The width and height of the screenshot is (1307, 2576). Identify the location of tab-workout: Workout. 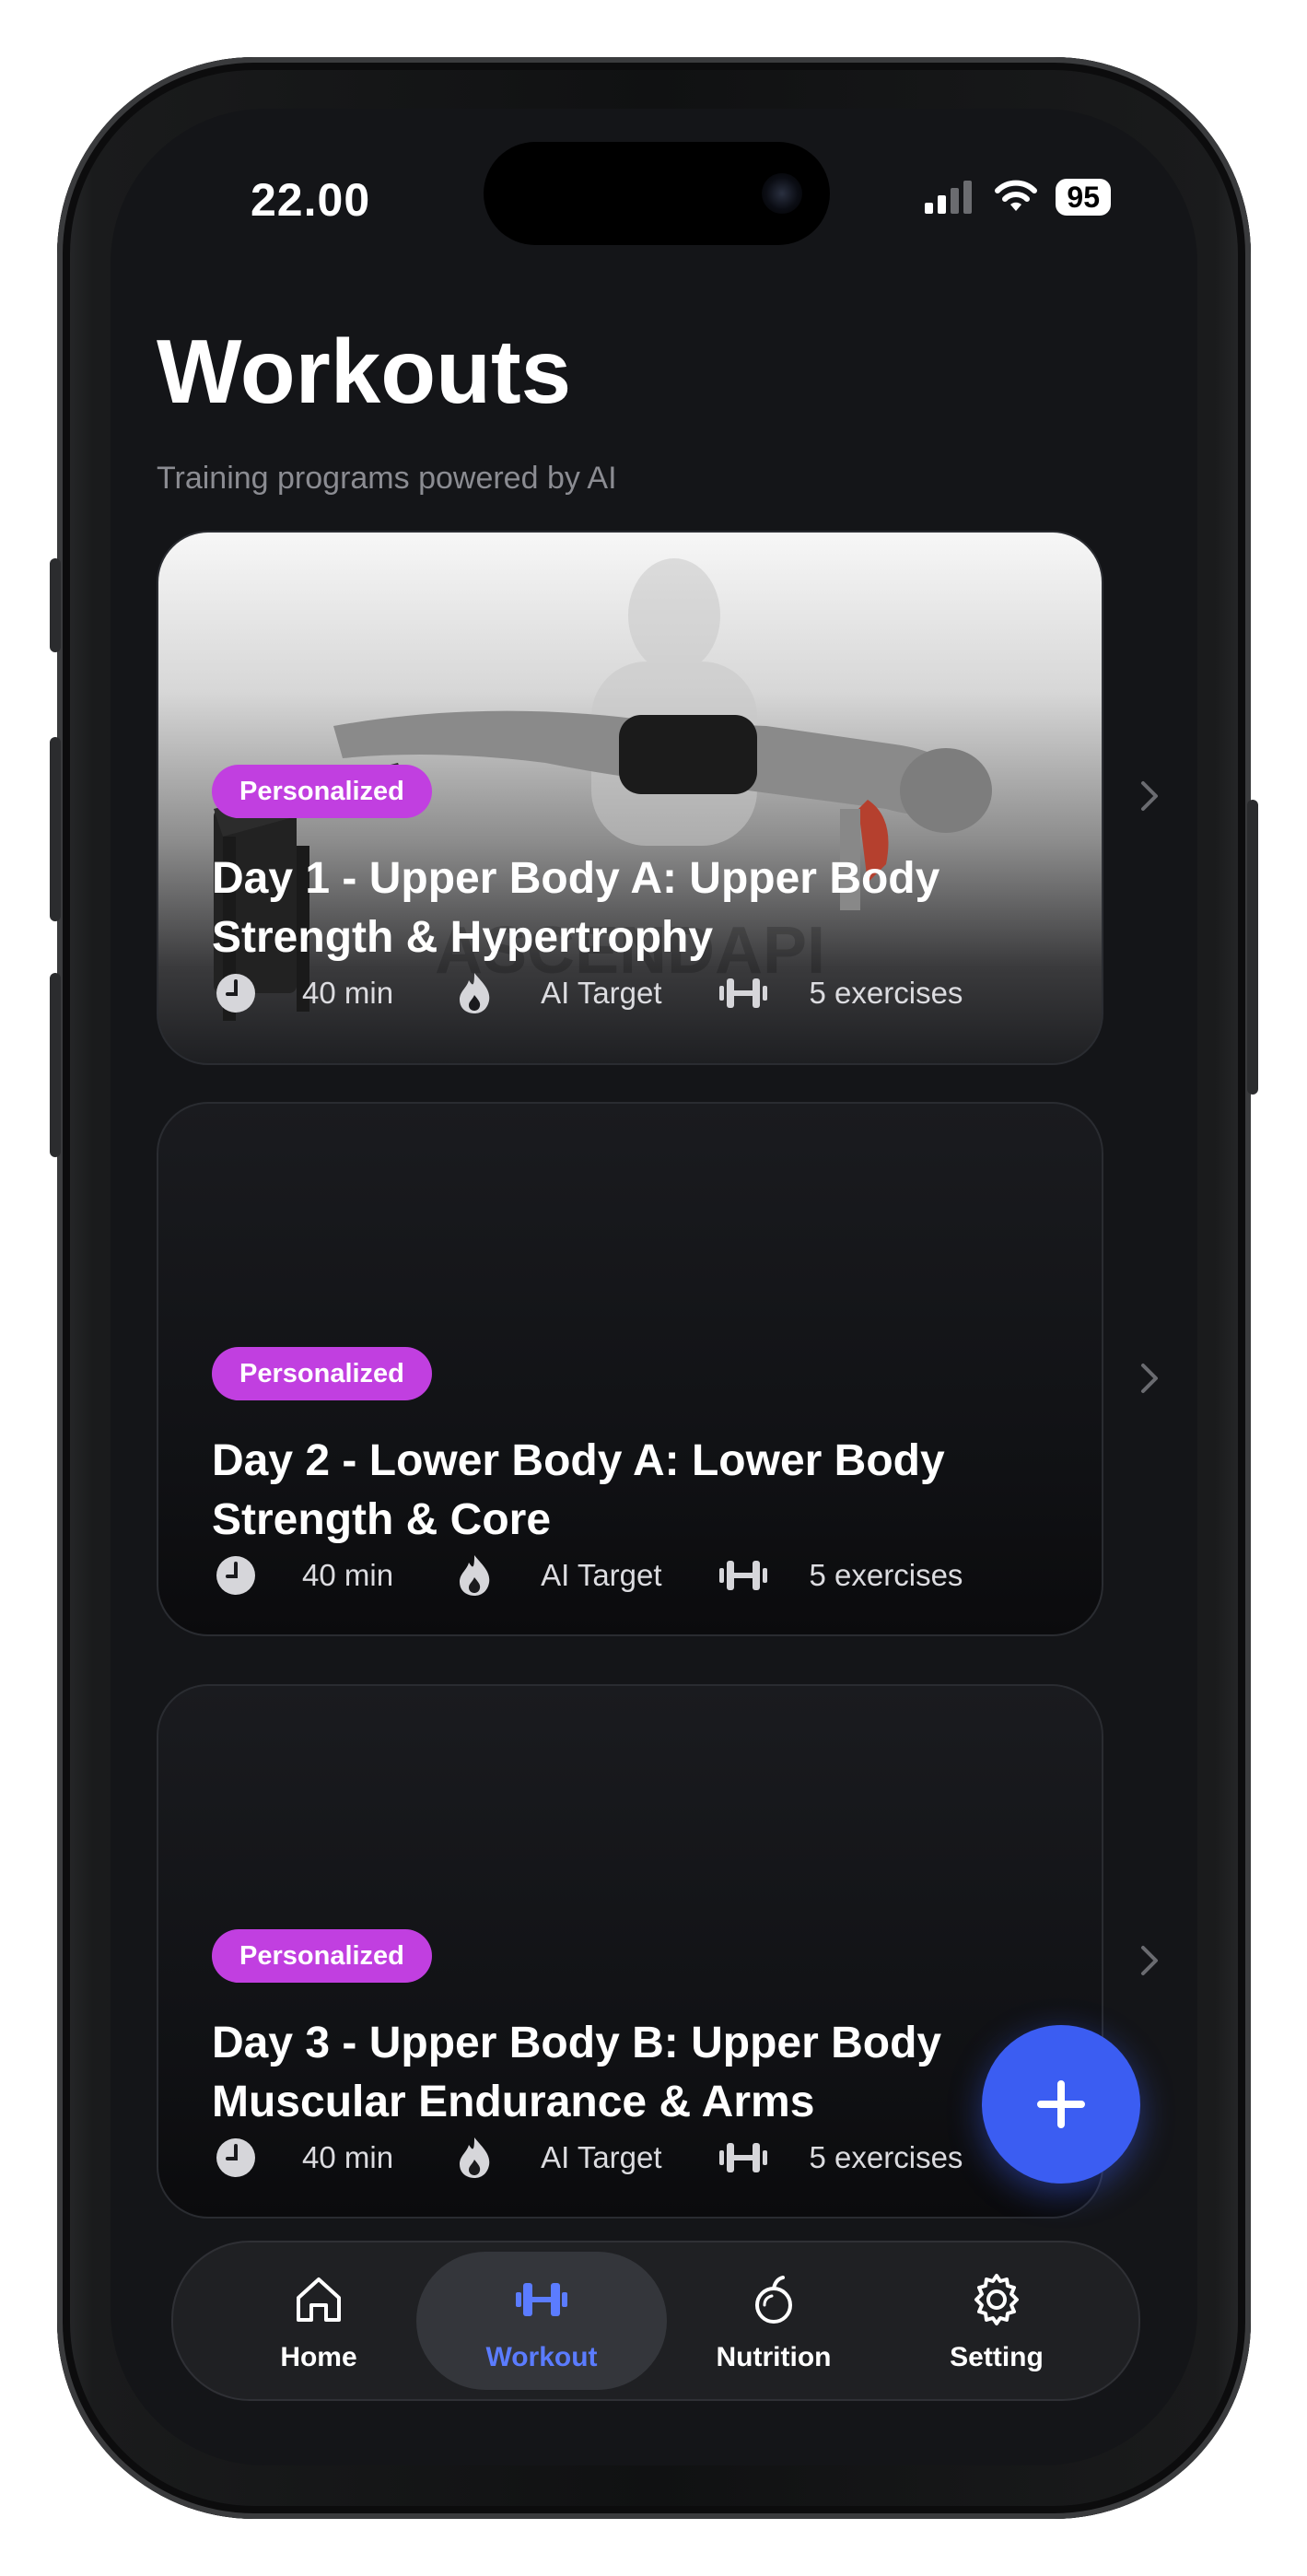
(542, 2321).